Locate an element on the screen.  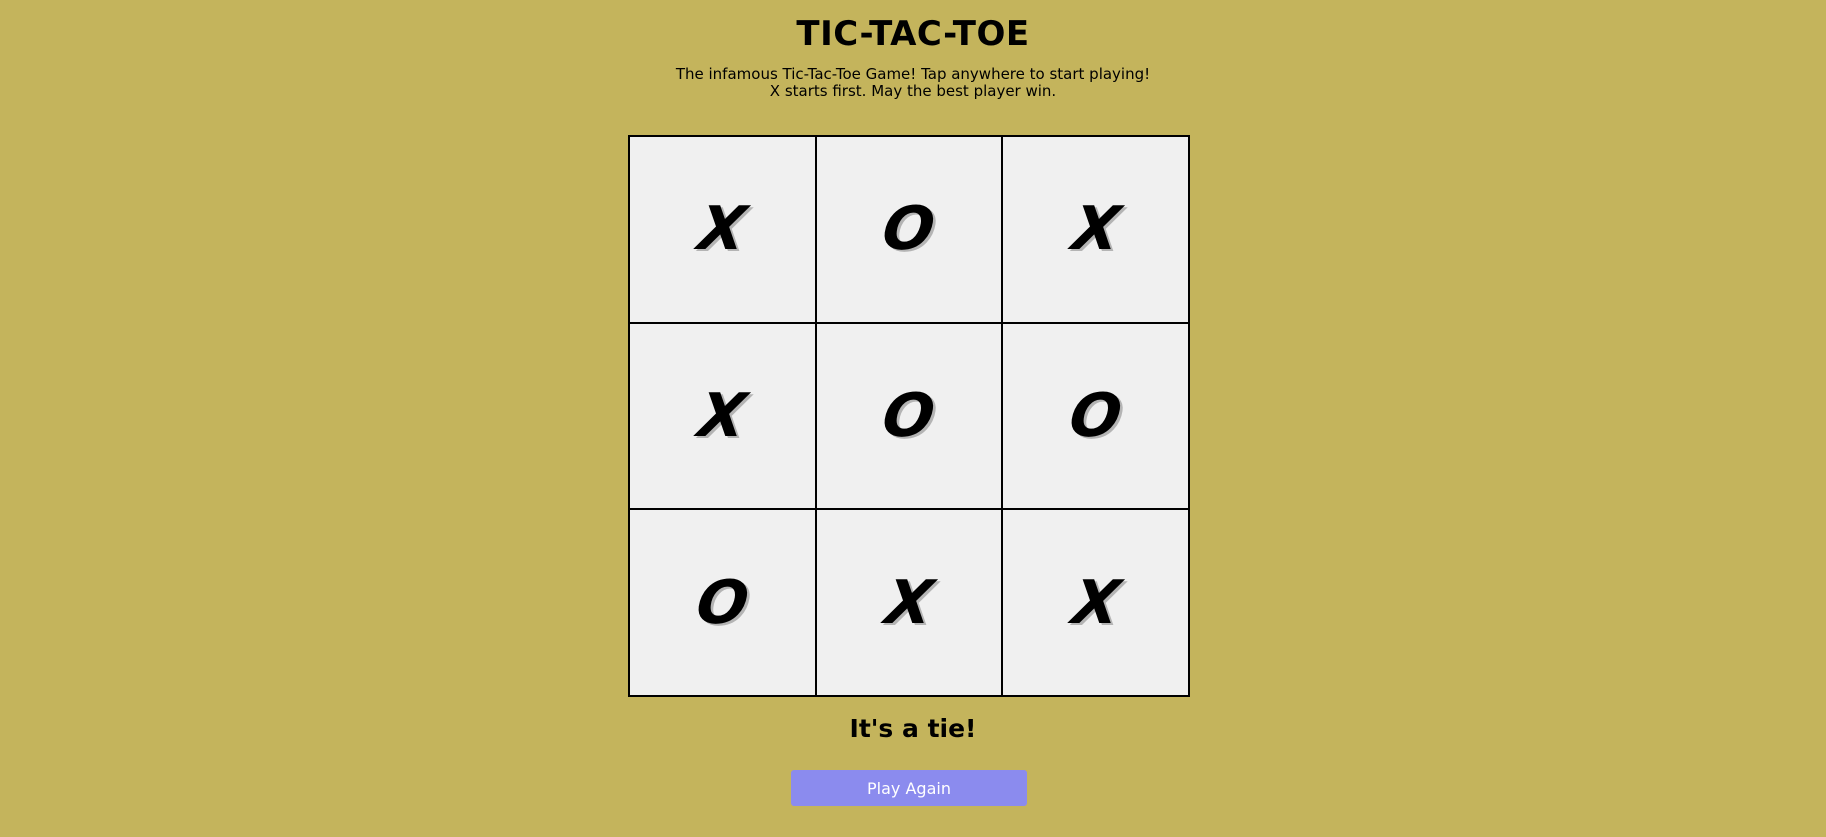
description-line-2: X starts first. May the best player win. is located at coordinates (913, 91).